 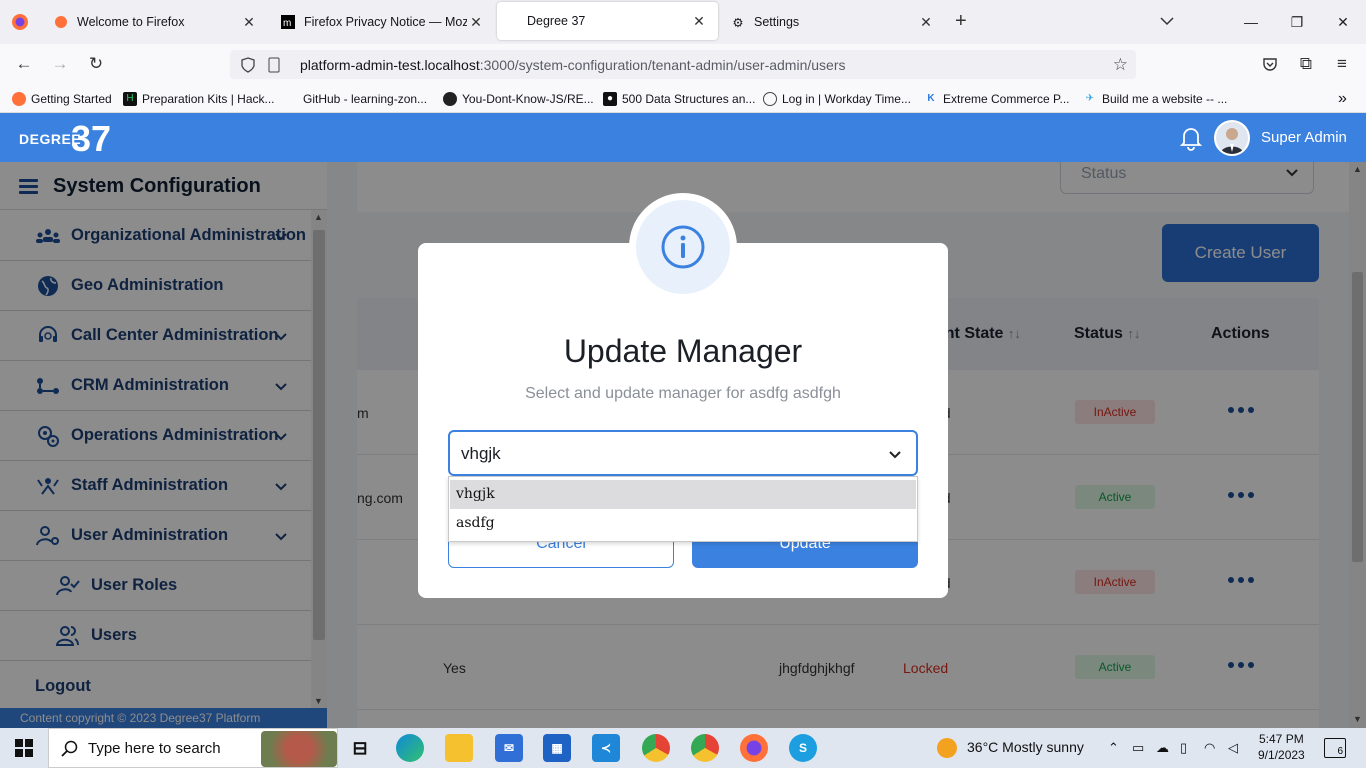 What do you see at coordinates (1281, 747) in the screenshot?
I see `taskbar-clock: 5:47 PM 9/1/2023` at bounding box center [1281, 747].